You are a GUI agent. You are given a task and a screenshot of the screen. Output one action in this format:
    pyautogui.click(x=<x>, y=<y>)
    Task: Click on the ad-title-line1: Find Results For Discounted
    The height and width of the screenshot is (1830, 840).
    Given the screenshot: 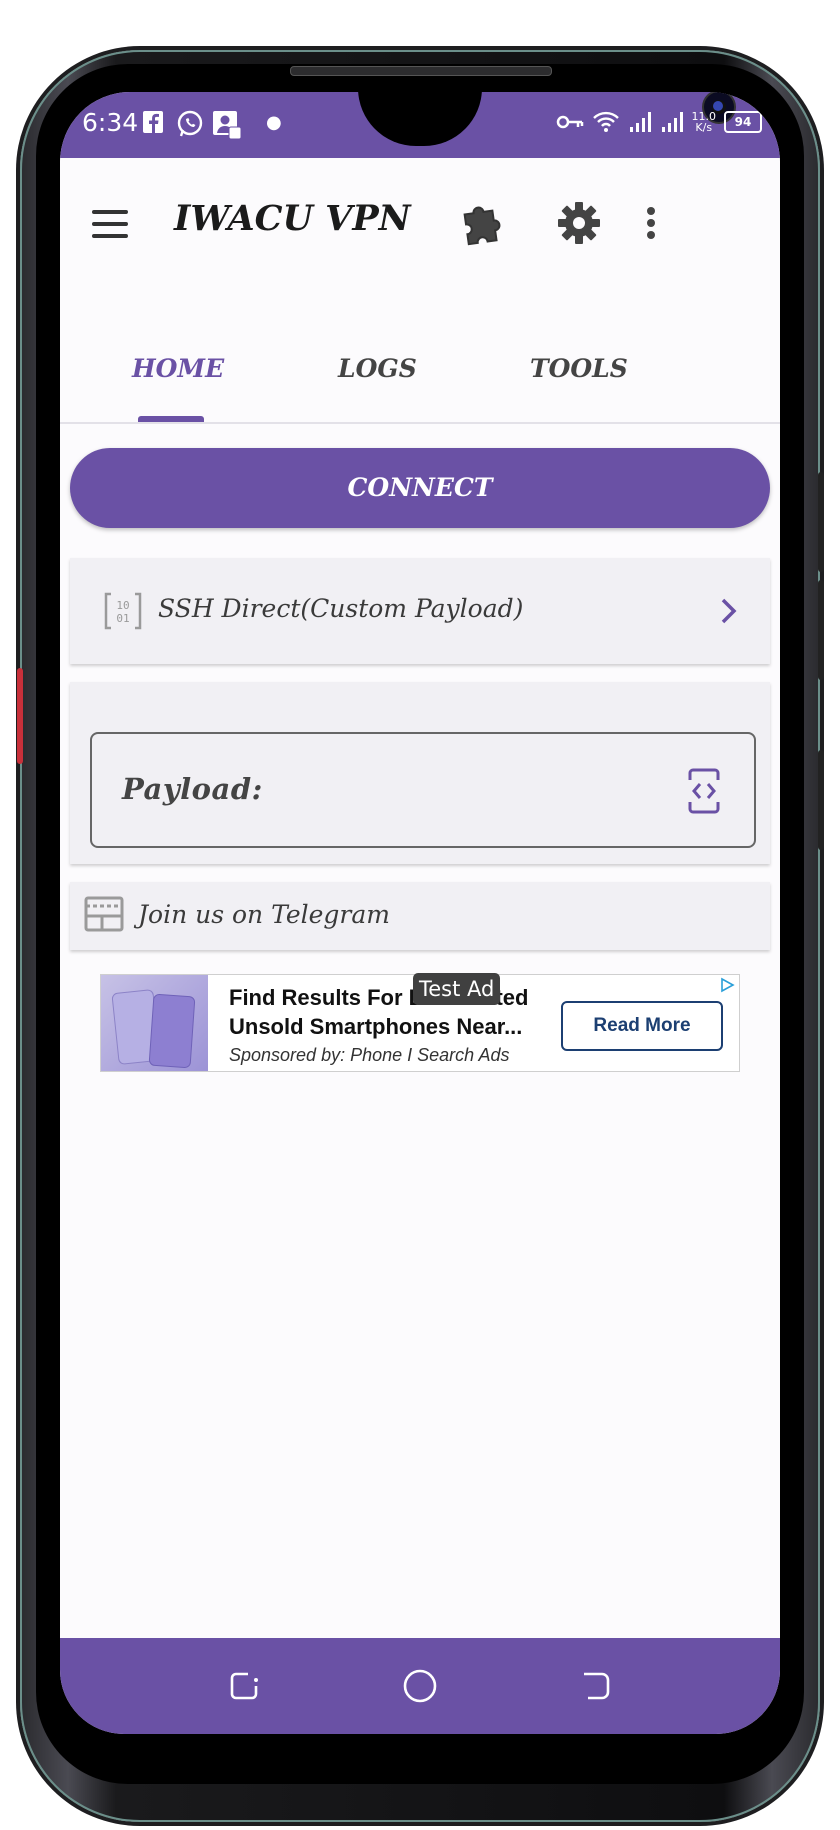 What is the action you would take?
    pyautogui.click(x=379, y=997)
    